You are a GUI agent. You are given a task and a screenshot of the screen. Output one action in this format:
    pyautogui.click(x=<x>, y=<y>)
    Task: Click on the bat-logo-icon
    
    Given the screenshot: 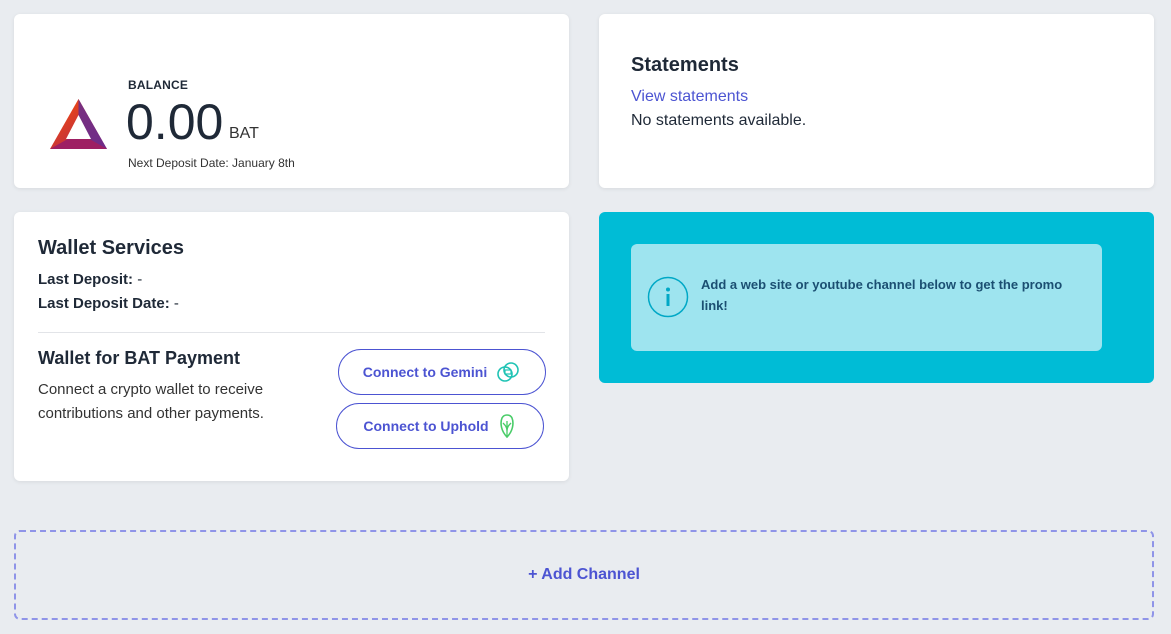 What is the action you would take?
    pyautogui.click(x=78, y=124)
    